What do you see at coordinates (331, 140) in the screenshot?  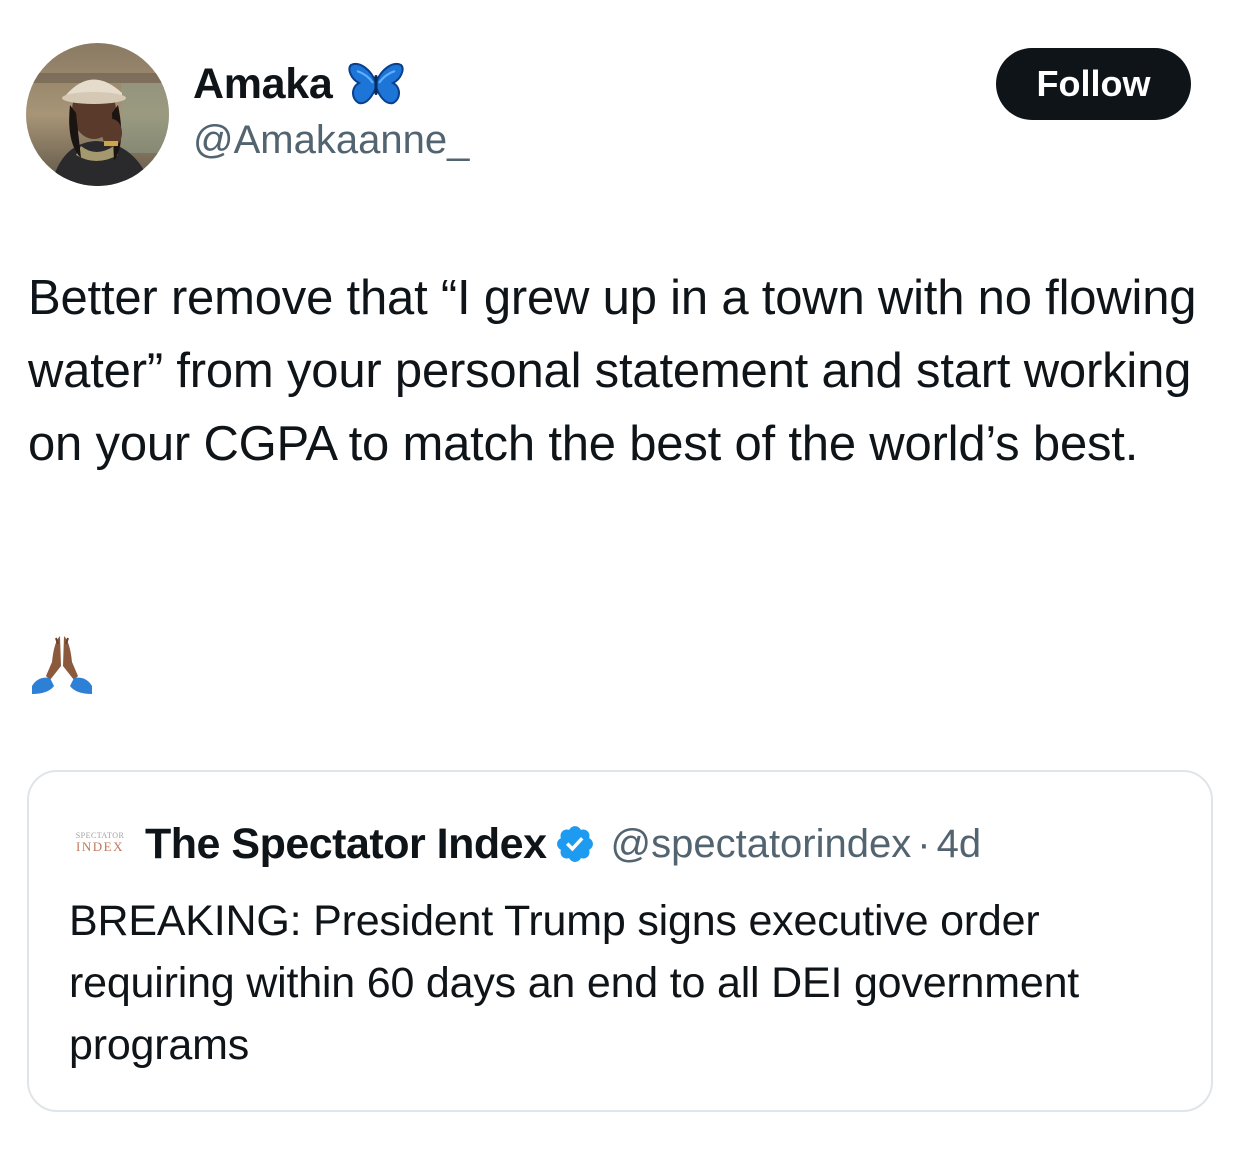 I see `author-handle: @Amakaanne_` at bounding box center [331, 140].